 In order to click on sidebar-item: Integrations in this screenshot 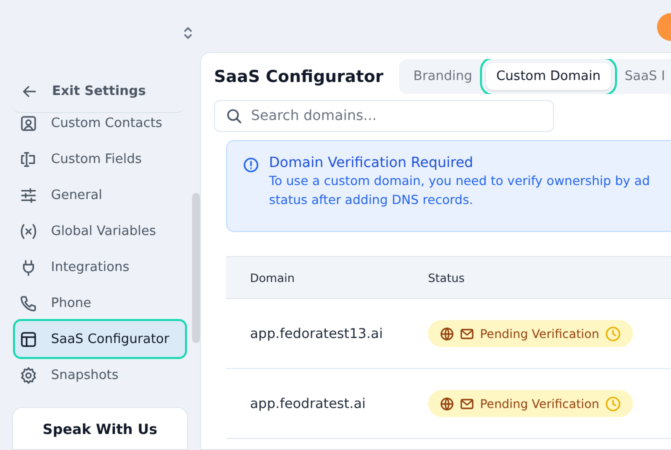, I will do `click(100, 267)`.